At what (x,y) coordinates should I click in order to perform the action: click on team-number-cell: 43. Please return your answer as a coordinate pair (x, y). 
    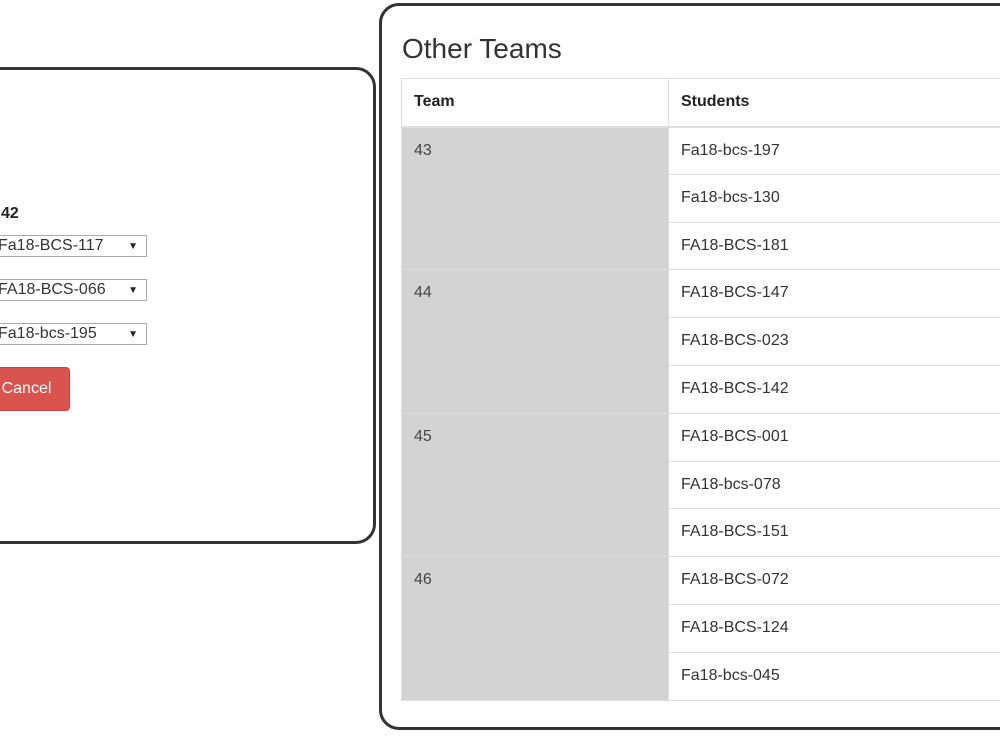
    Looking at the image, I should click on (535, 198).